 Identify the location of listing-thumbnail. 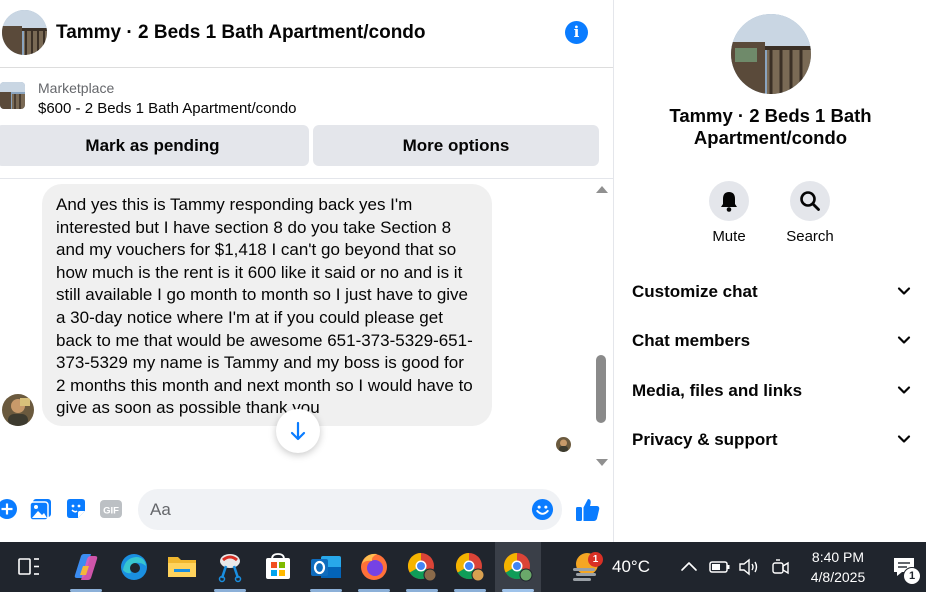
(12, 95).